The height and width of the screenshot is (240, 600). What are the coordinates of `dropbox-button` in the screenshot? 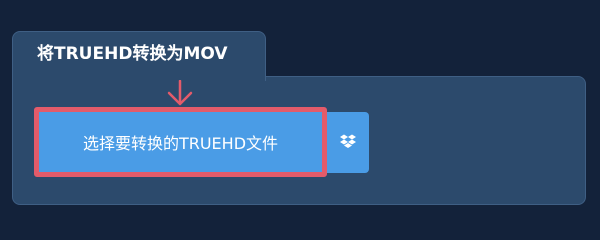 It's located at (345, 142).